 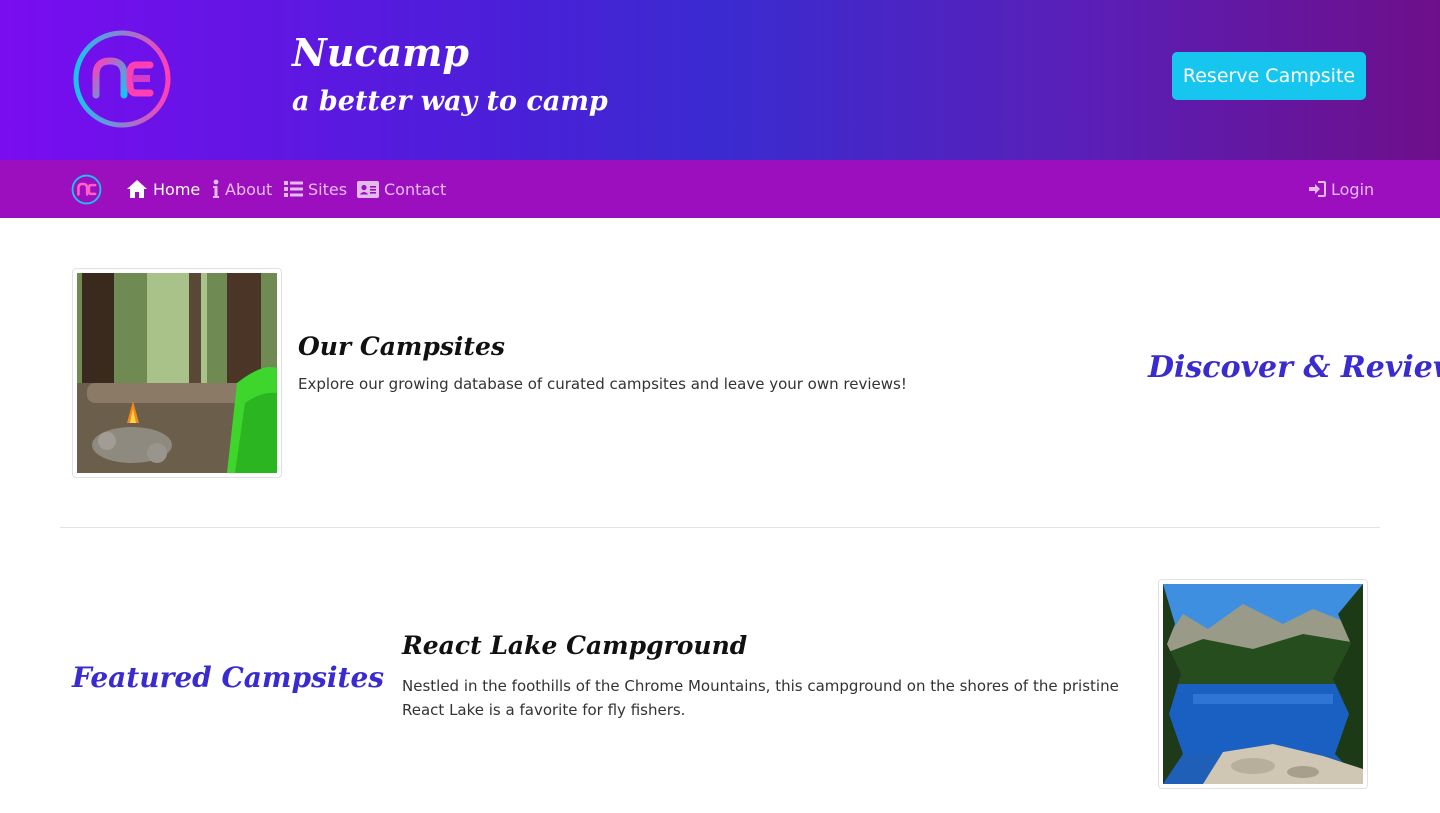 I want to click on featured-campsites-heading: Featured Campsites, so click(x=228, y=677).